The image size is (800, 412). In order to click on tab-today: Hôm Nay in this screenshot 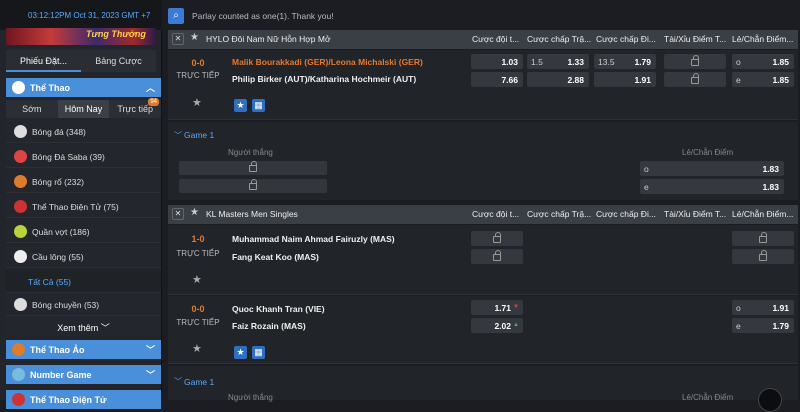, I will do `click(83, 109)`.